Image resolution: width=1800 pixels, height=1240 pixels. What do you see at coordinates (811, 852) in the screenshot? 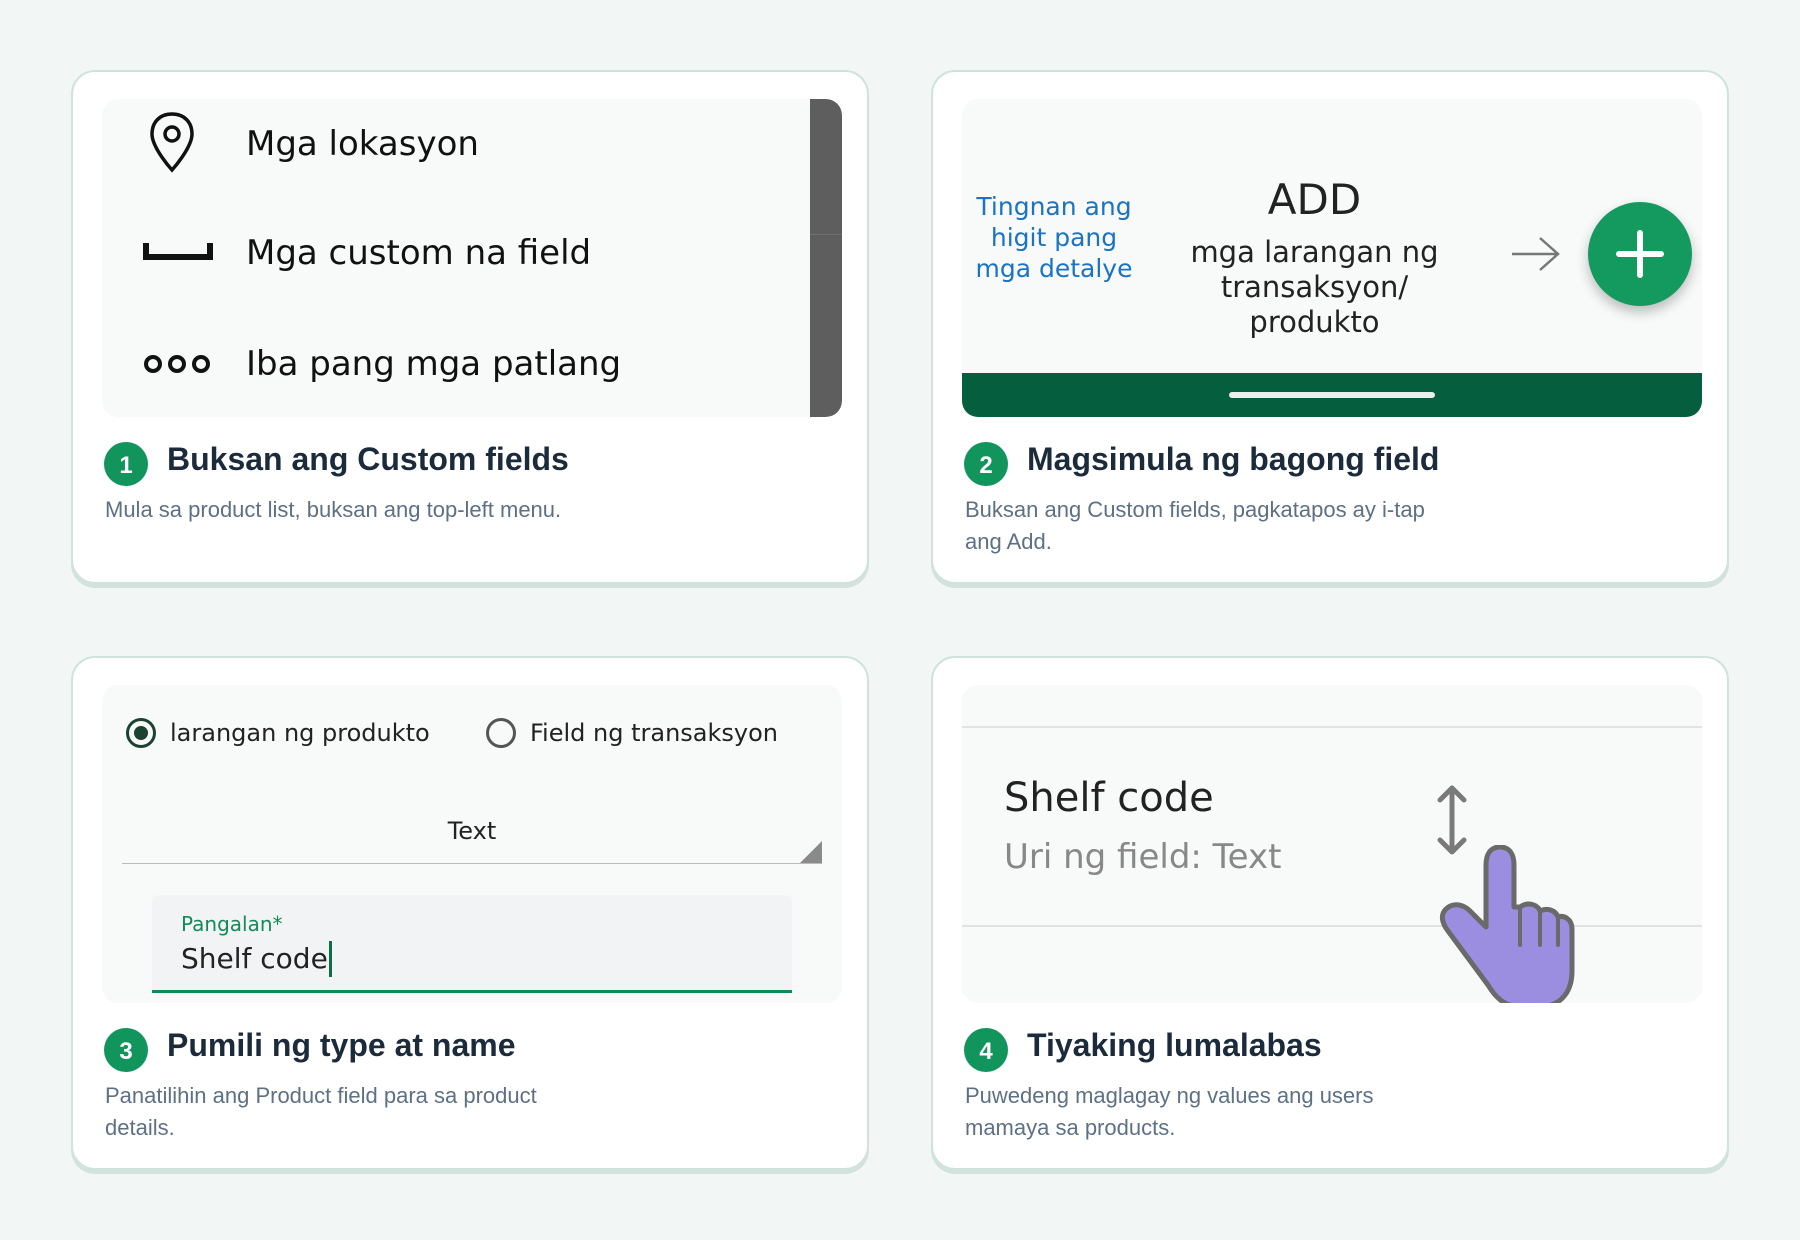
I see `dropdown-triangle-icon` at bounding box center [811, 852].